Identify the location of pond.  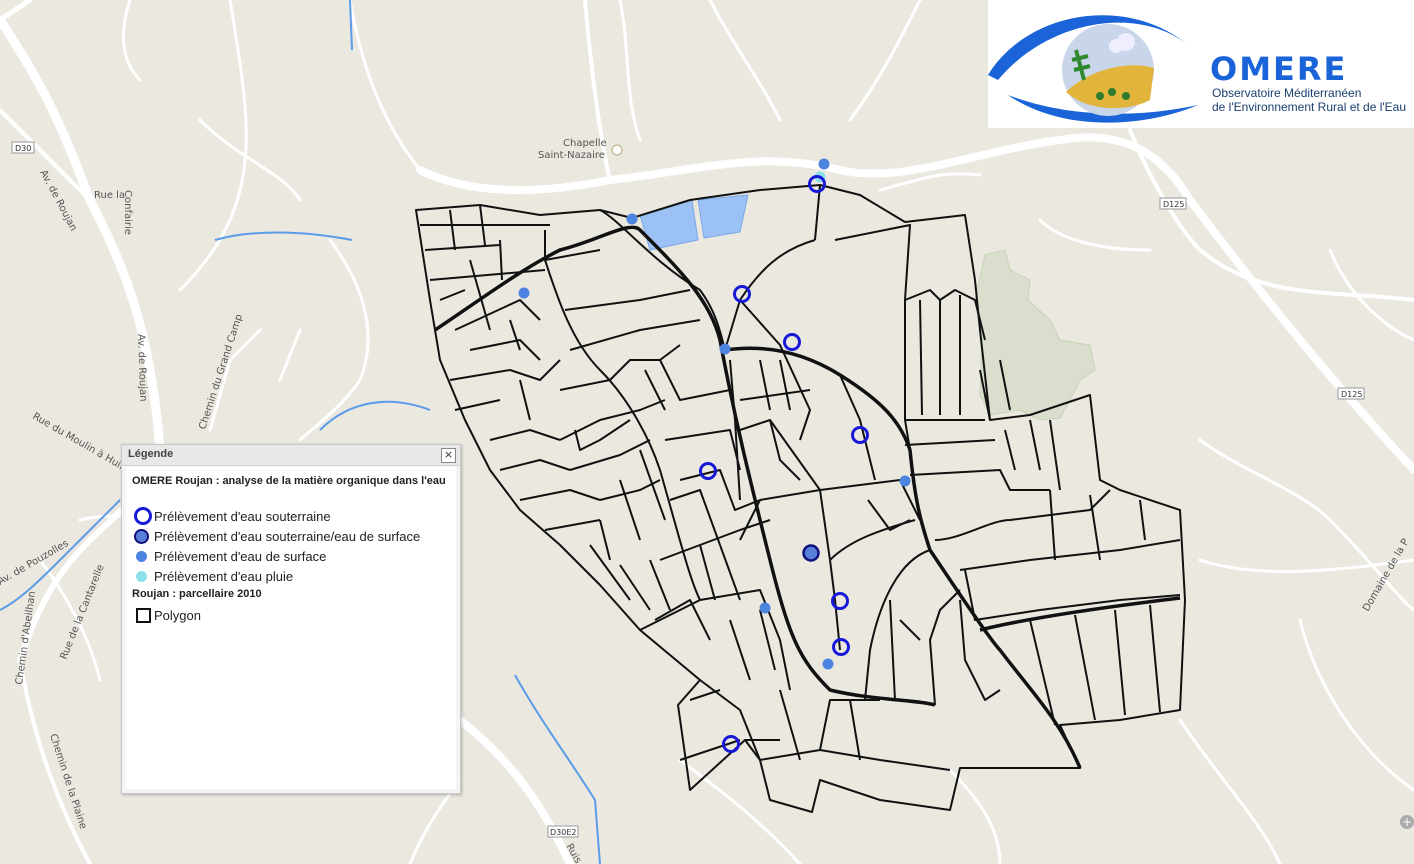
(723, 216).